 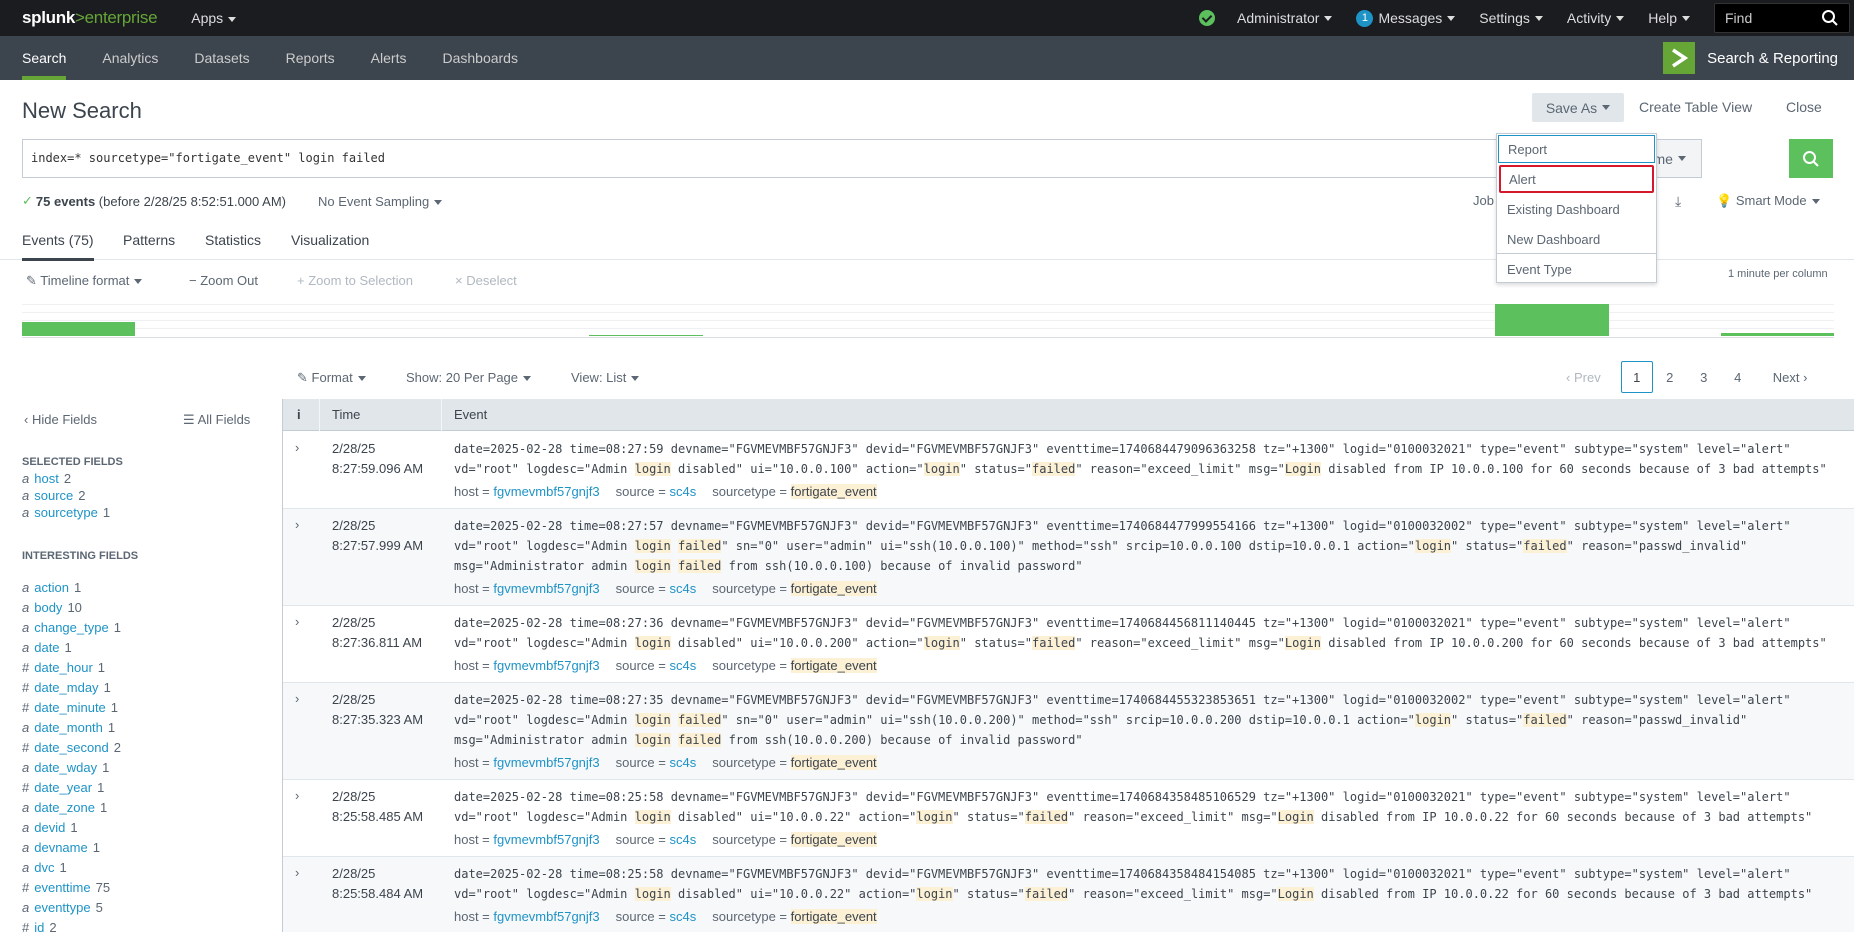 What do you see at coordinates (71, 747) in the screenshot?
I see `field-date-second: # date_second 2` at bounding box center [71, 747].